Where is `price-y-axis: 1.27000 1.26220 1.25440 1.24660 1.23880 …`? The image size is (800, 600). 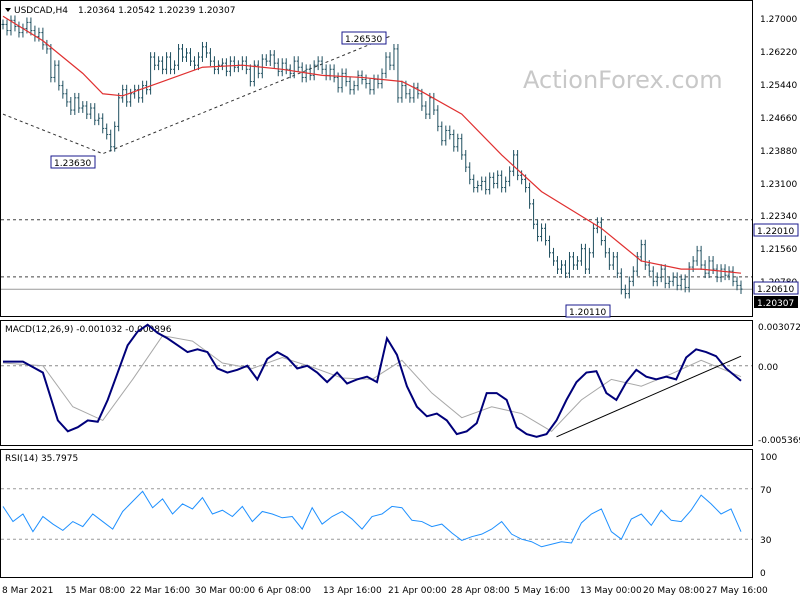 price-y-axis: 1.27000 1.26220 1.25440 1.24660 1.23880 … is located at coordinates (778, 151).